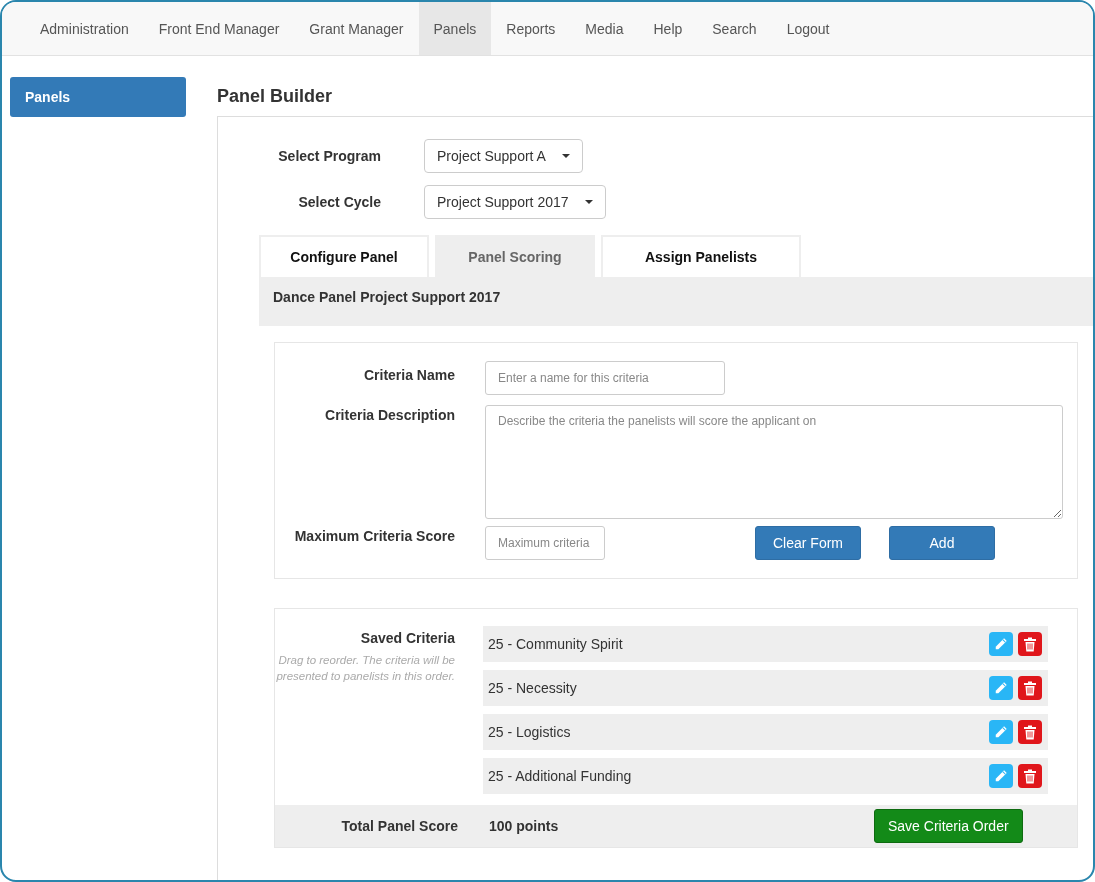  What do you see at coordinates (734, 28) in the screenshot?
I see `nav-item: Search` at bounding box center [734, 28].